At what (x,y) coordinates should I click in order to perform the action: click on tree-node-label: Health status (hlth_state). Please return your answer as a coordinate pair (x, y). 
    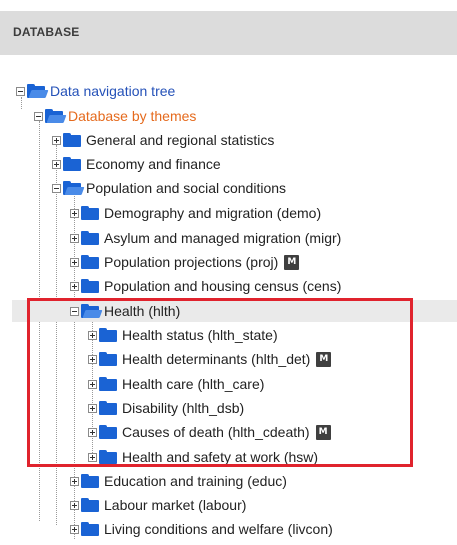
    Looking at the image, I should click on (200, 335).